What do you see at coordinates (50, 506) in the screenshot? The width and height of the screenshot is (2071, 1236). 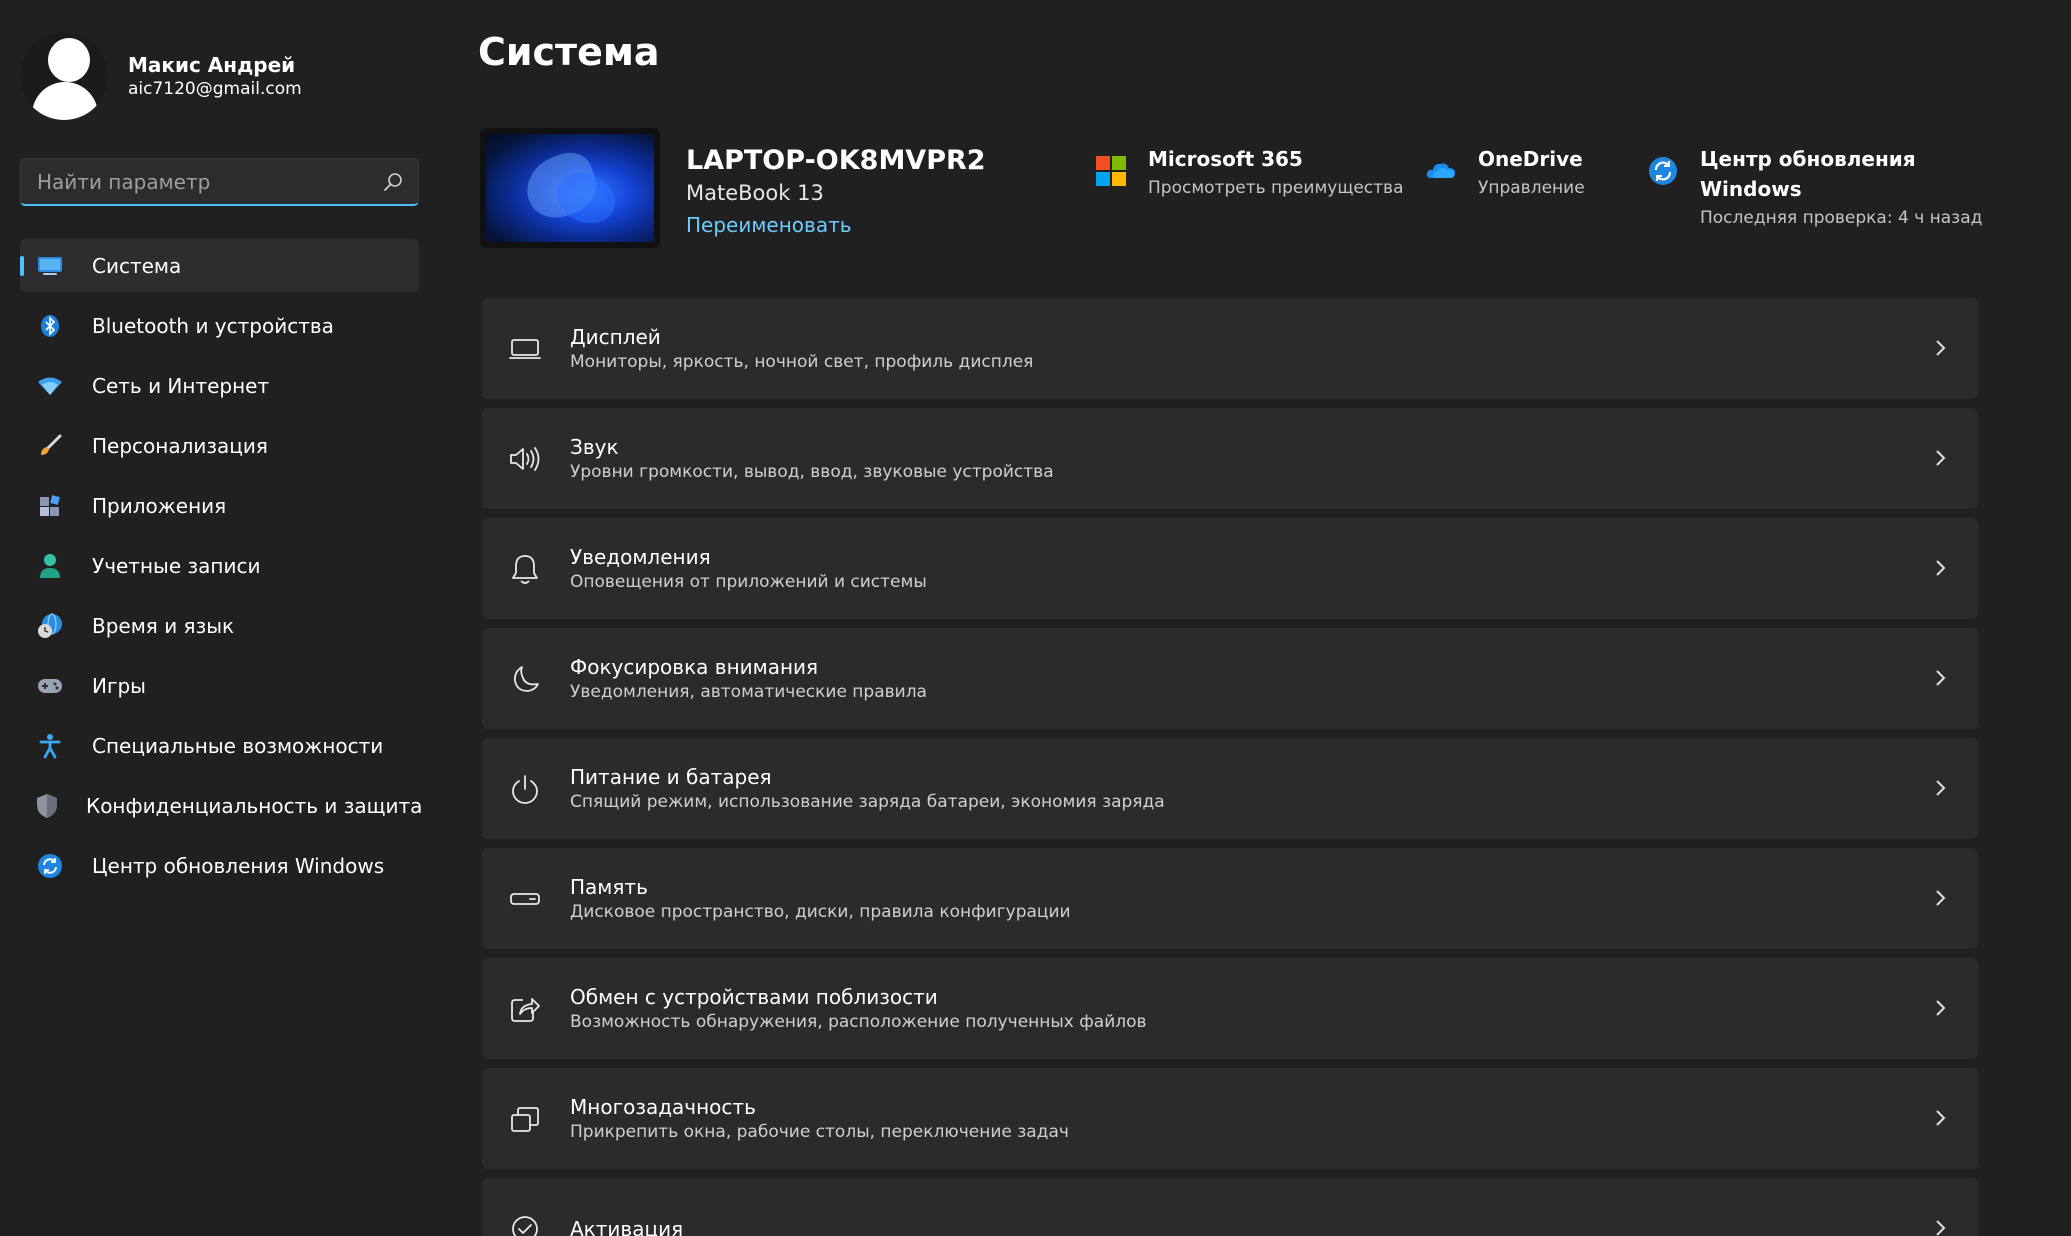 I see `apps-icon` at bounding box center [50, 506].